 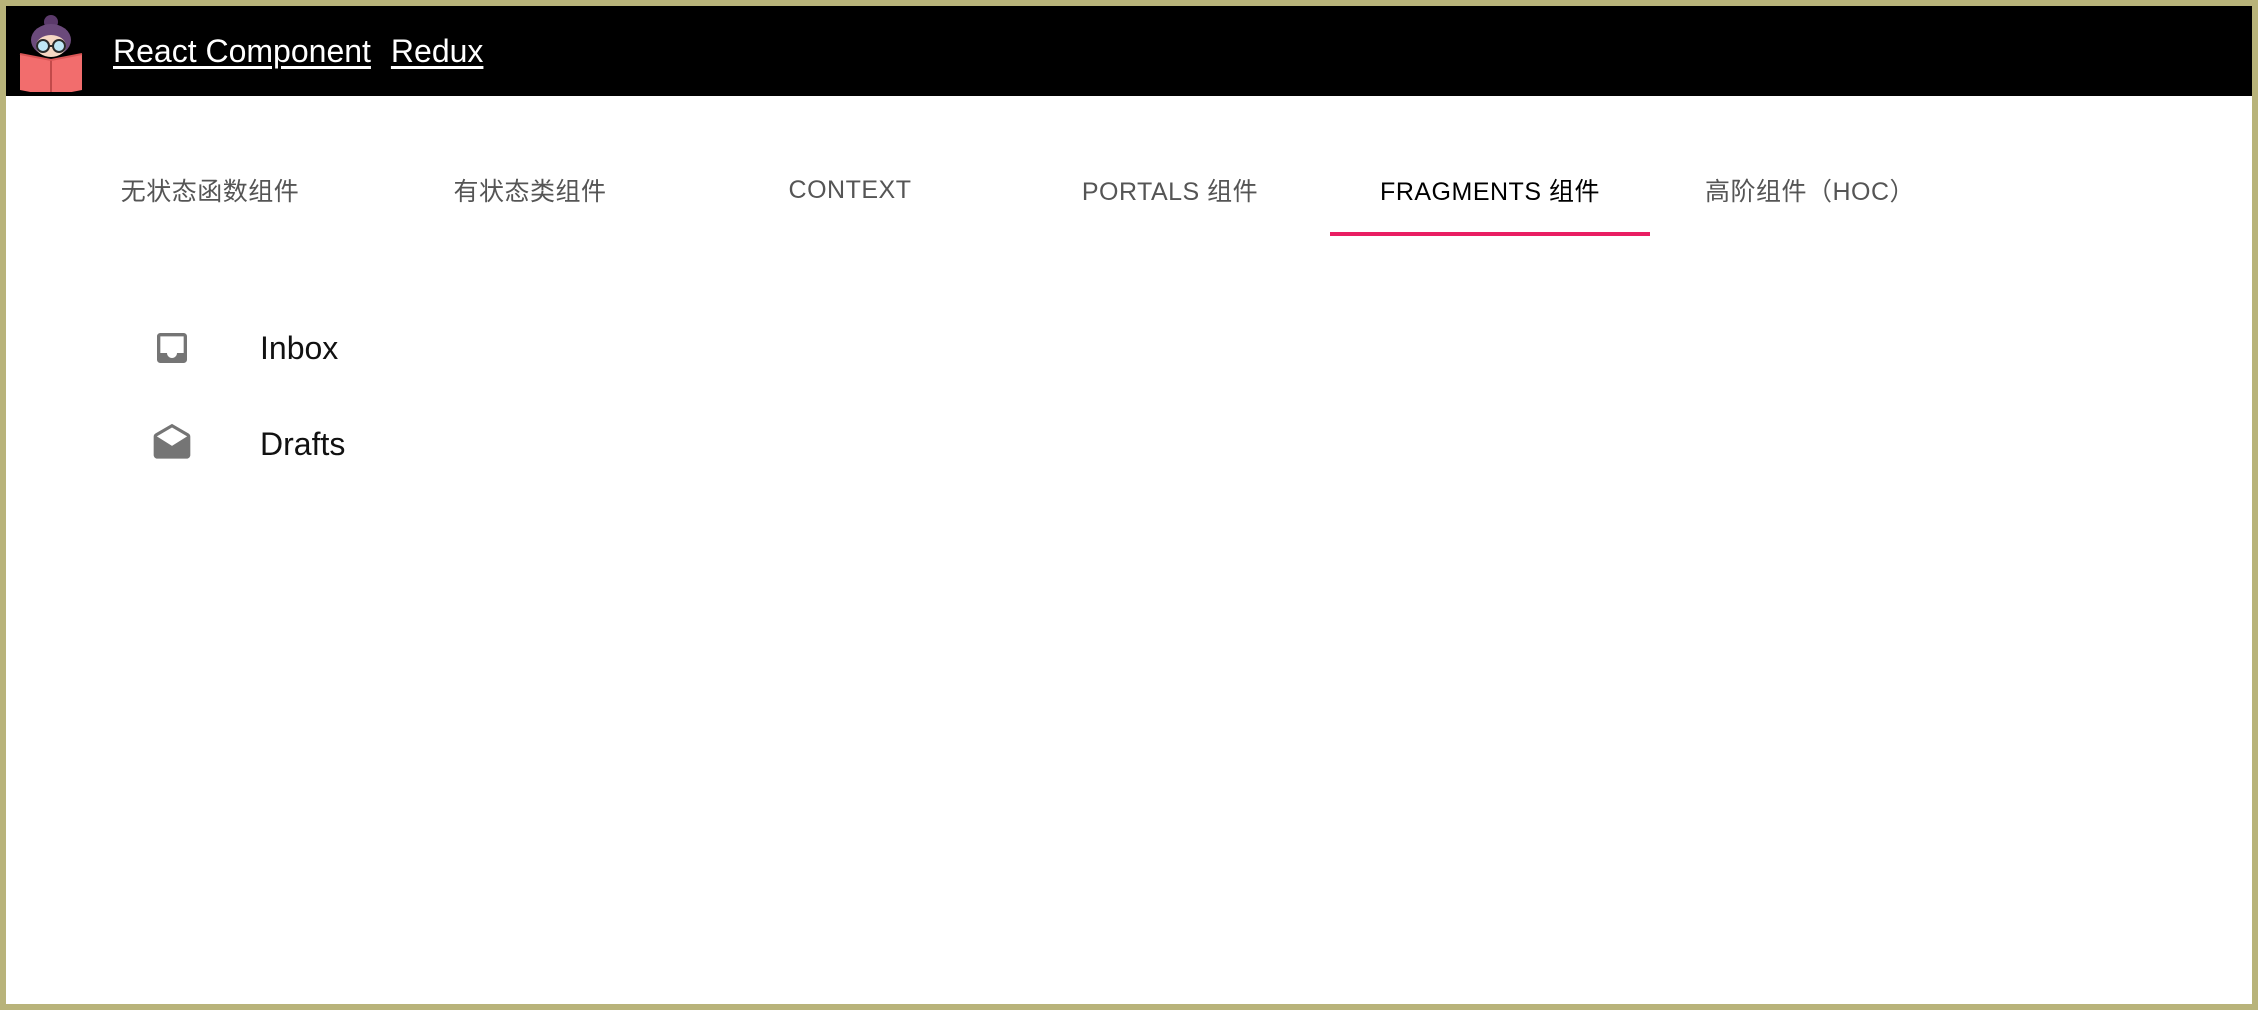 I want to click on mail-list: Inbox Drafts, so click(x=235, y=396).